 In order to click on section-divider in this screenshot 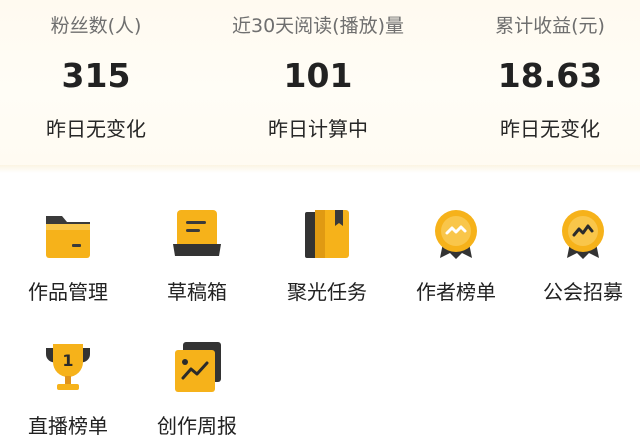, I will do `click(320, 169)`.